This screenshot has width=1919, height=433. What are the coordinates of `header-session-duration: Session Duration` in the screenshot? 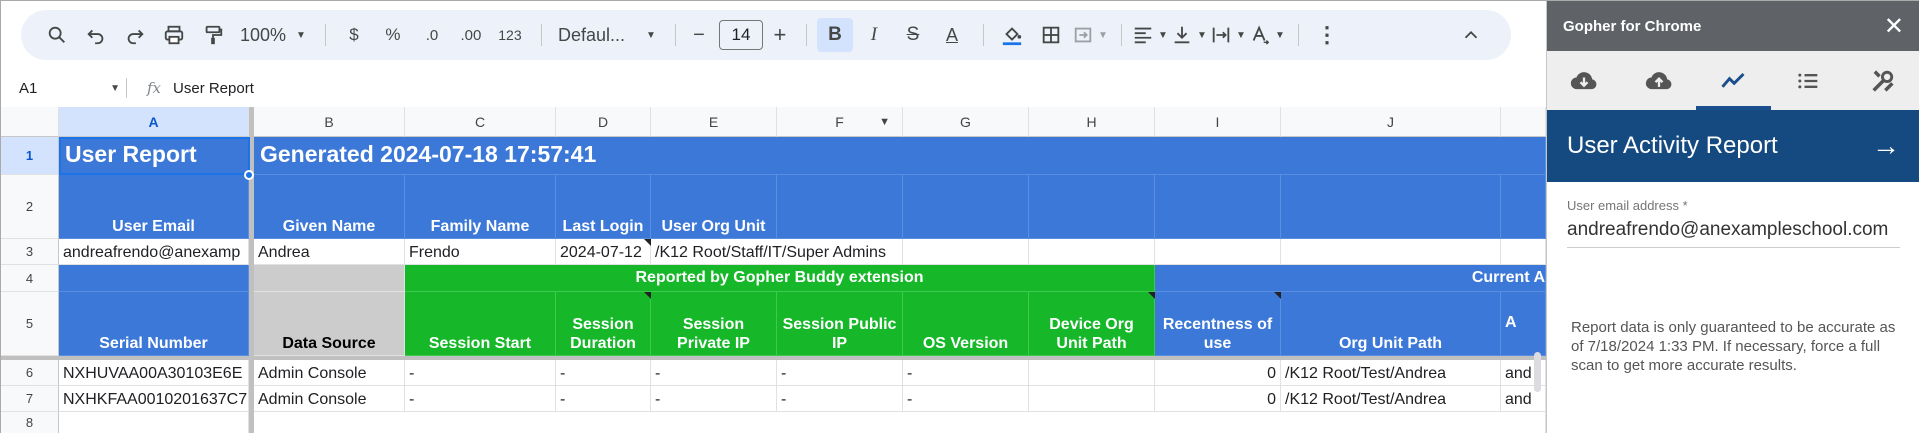 It's located at (603, 324).